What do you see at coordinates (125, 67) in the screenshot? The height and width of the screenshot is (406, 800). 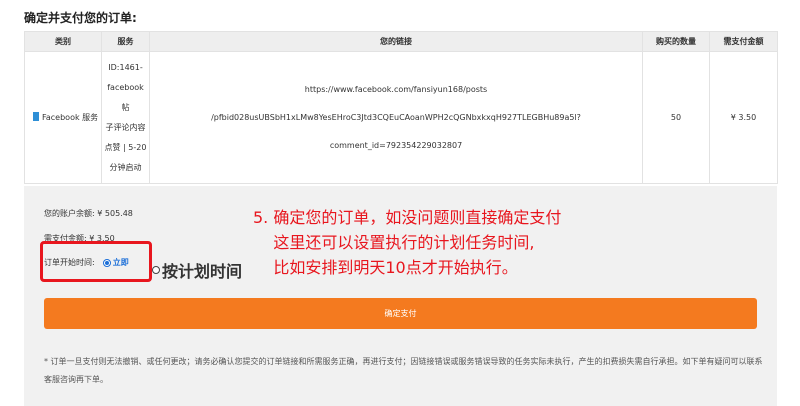 I see `service-line: ID:1461-` at bounding box center [125, 67].